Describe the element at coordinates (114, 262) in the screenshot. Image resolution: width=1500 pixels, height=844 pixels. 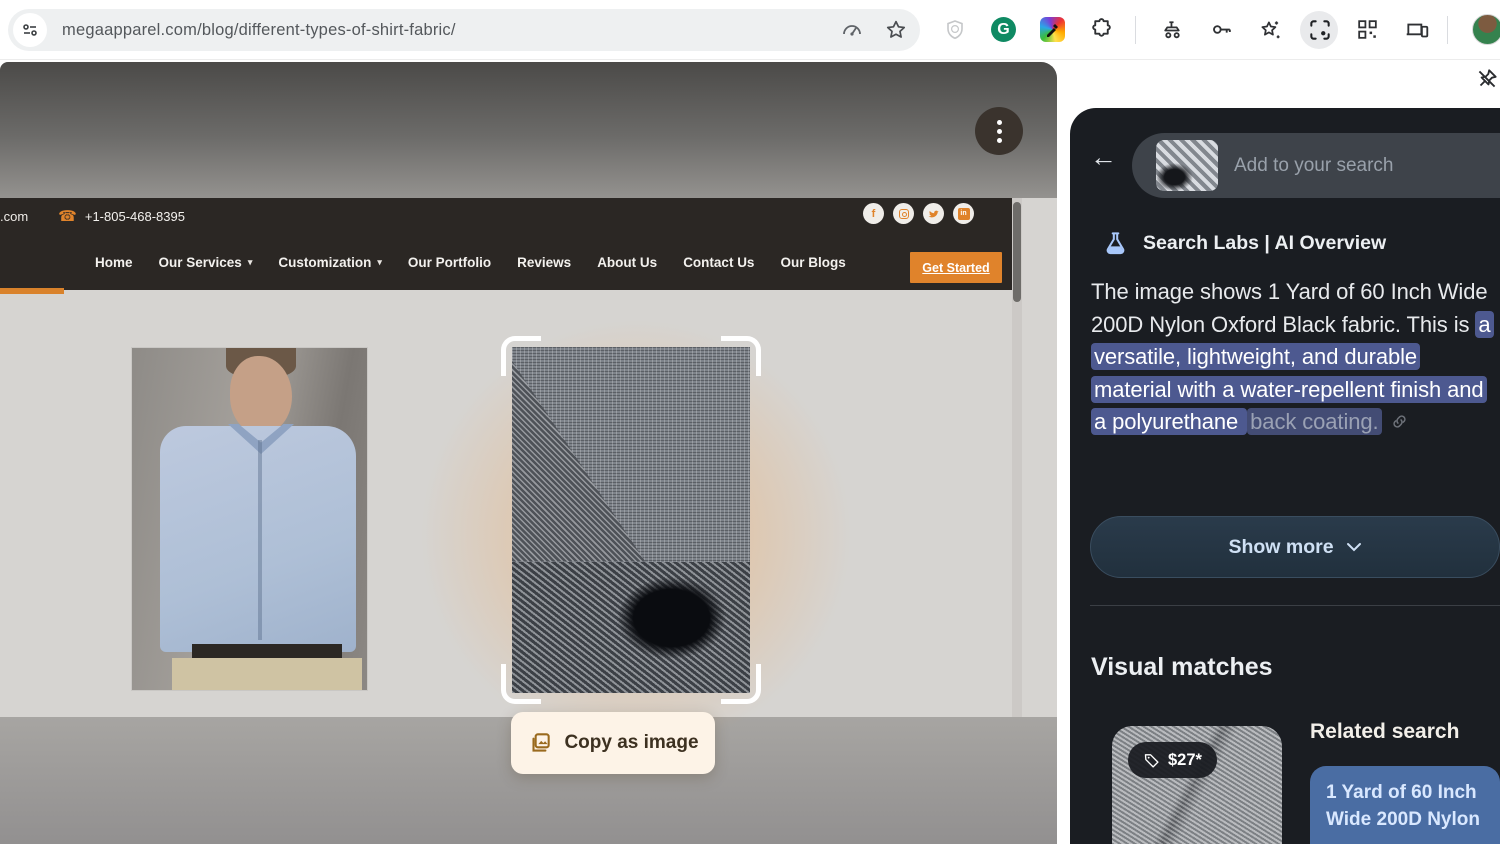
I see `nav-home: Home` at that location.